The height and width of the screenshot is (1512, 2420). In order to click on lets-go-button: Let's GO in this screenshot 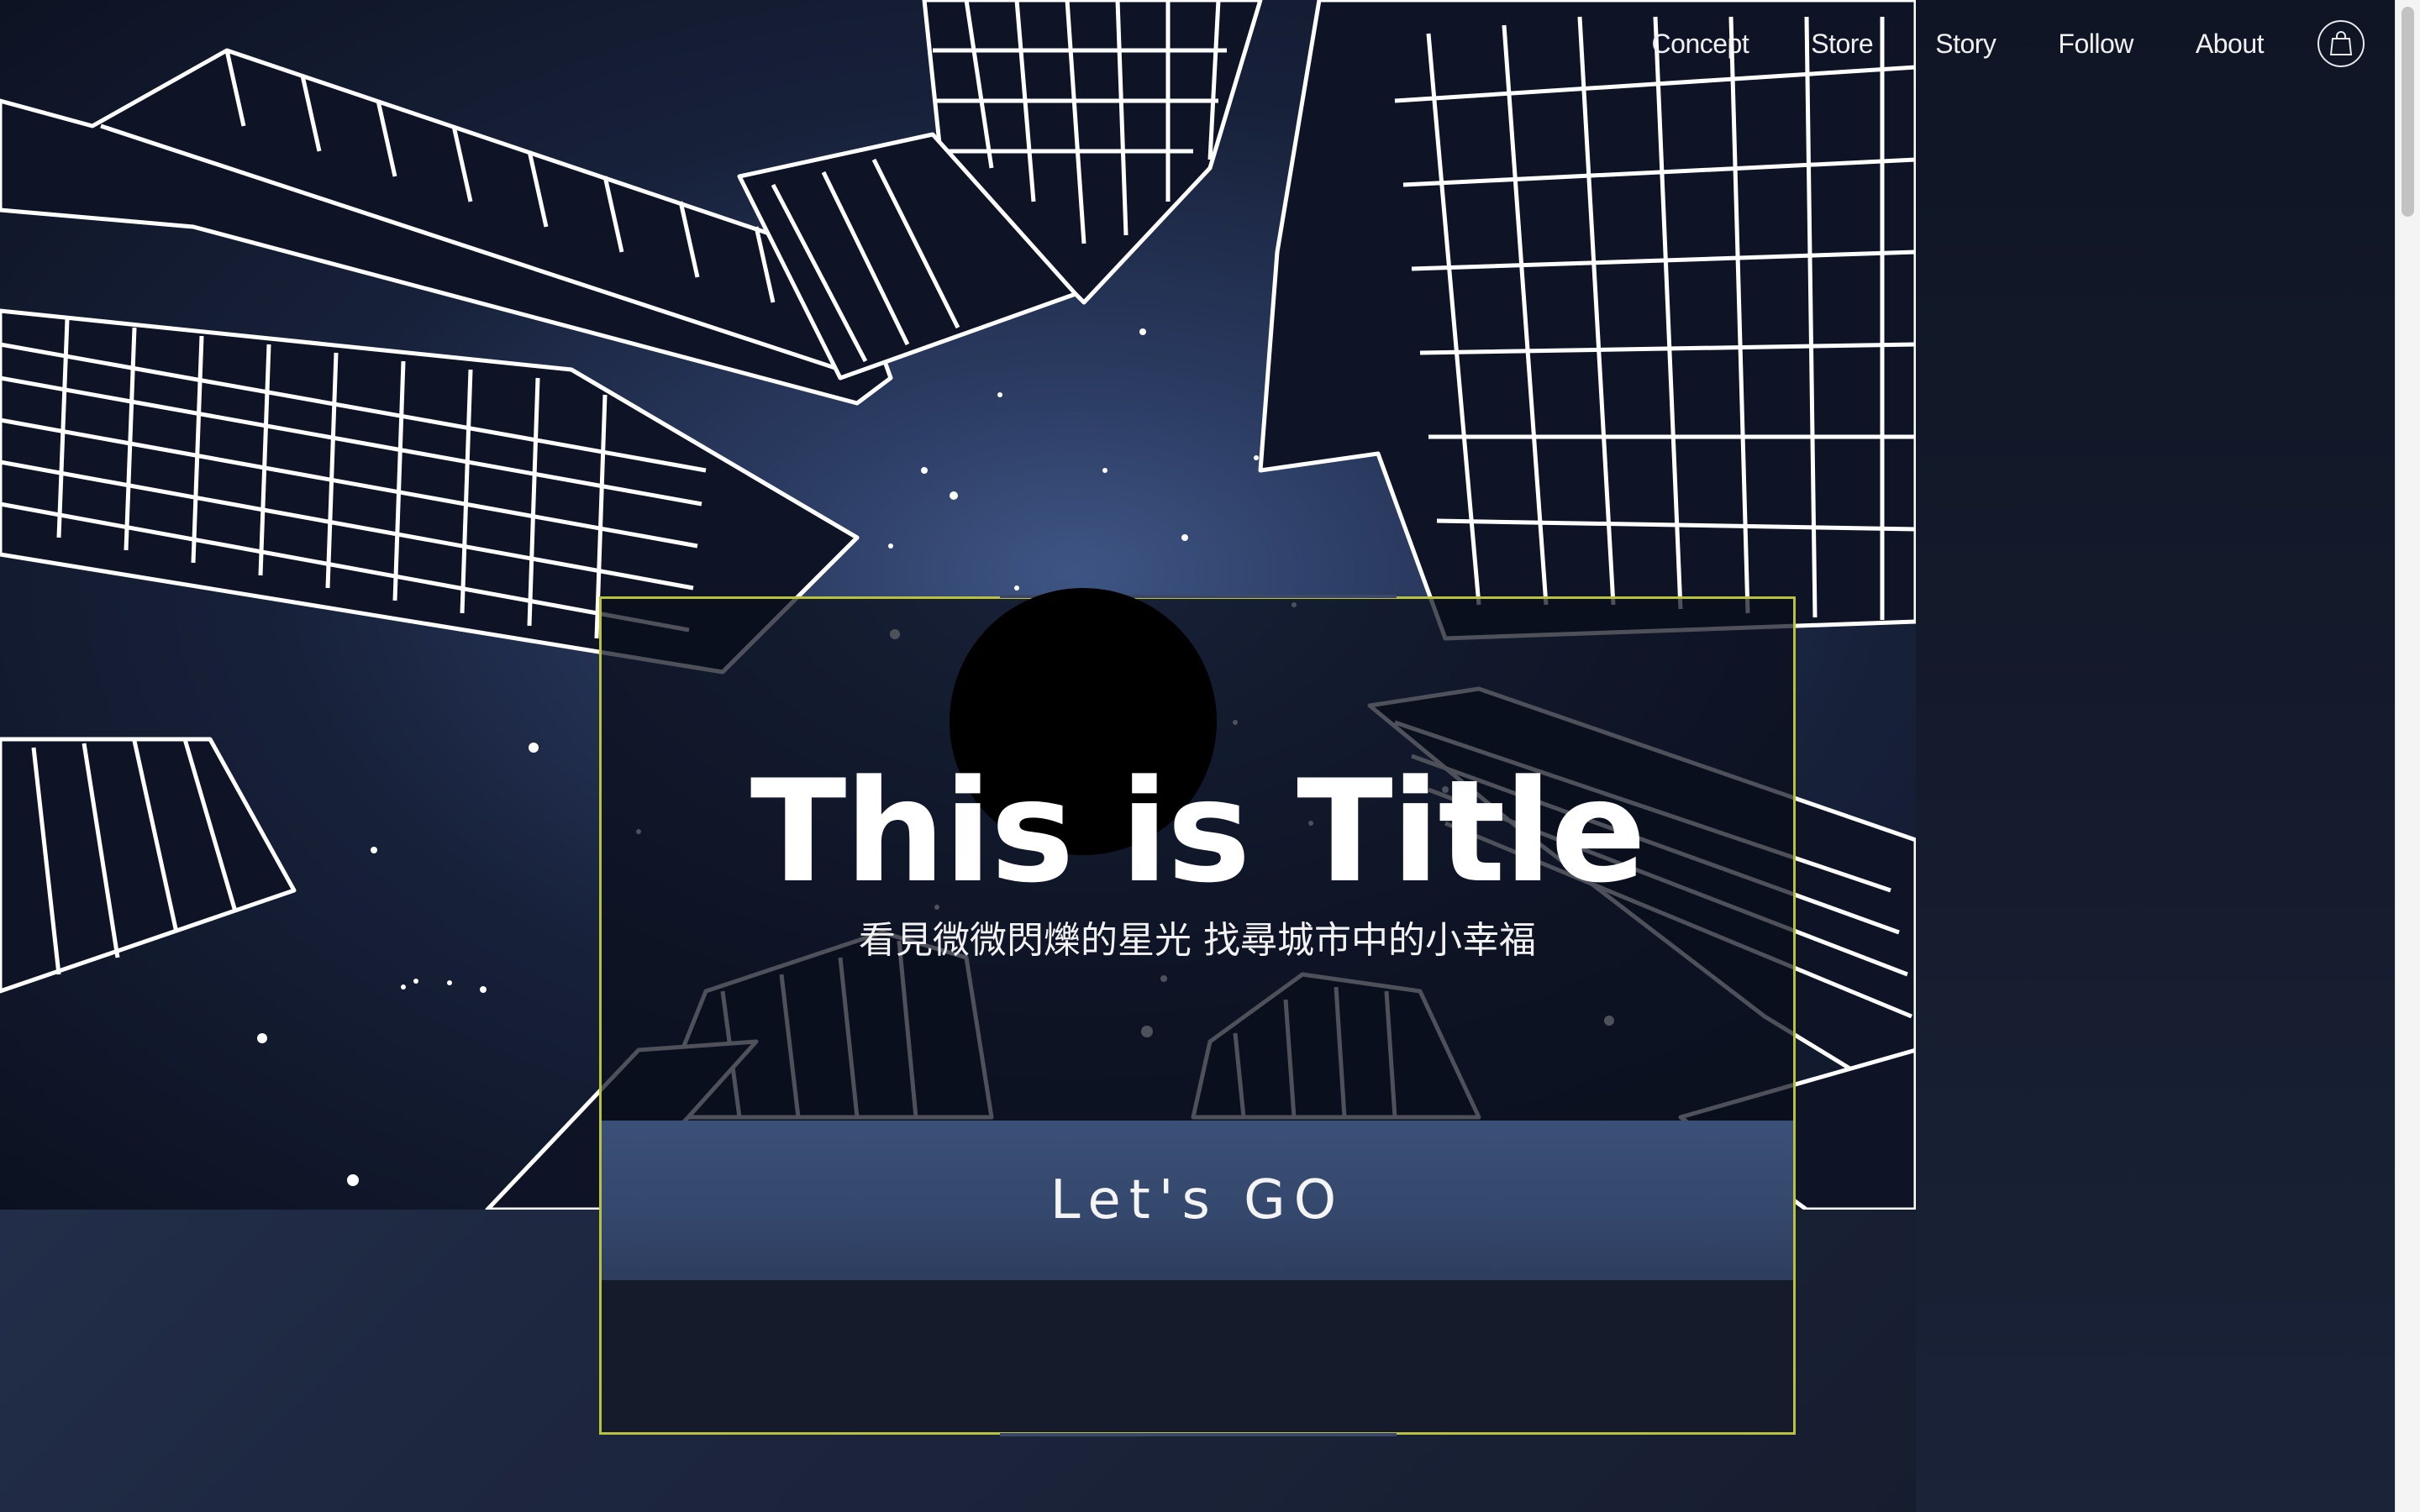, I will do `click(1197, 1200)`.